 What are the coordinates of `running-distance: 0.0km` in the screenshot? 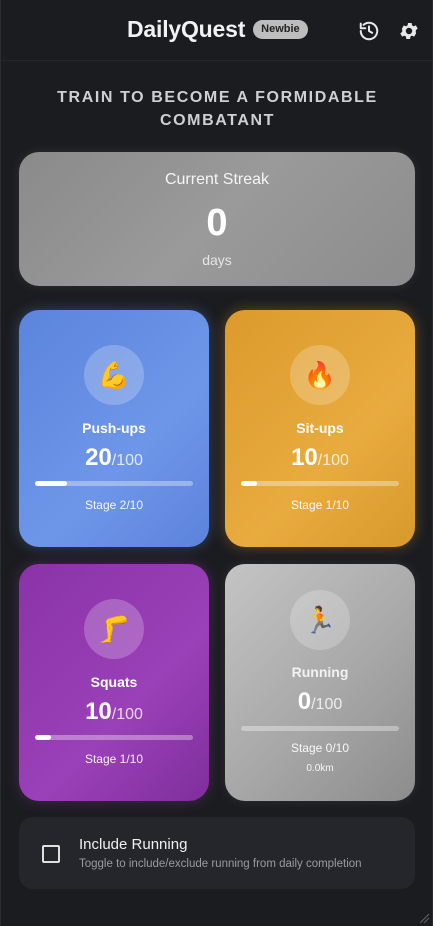 It's located at (320, 768).